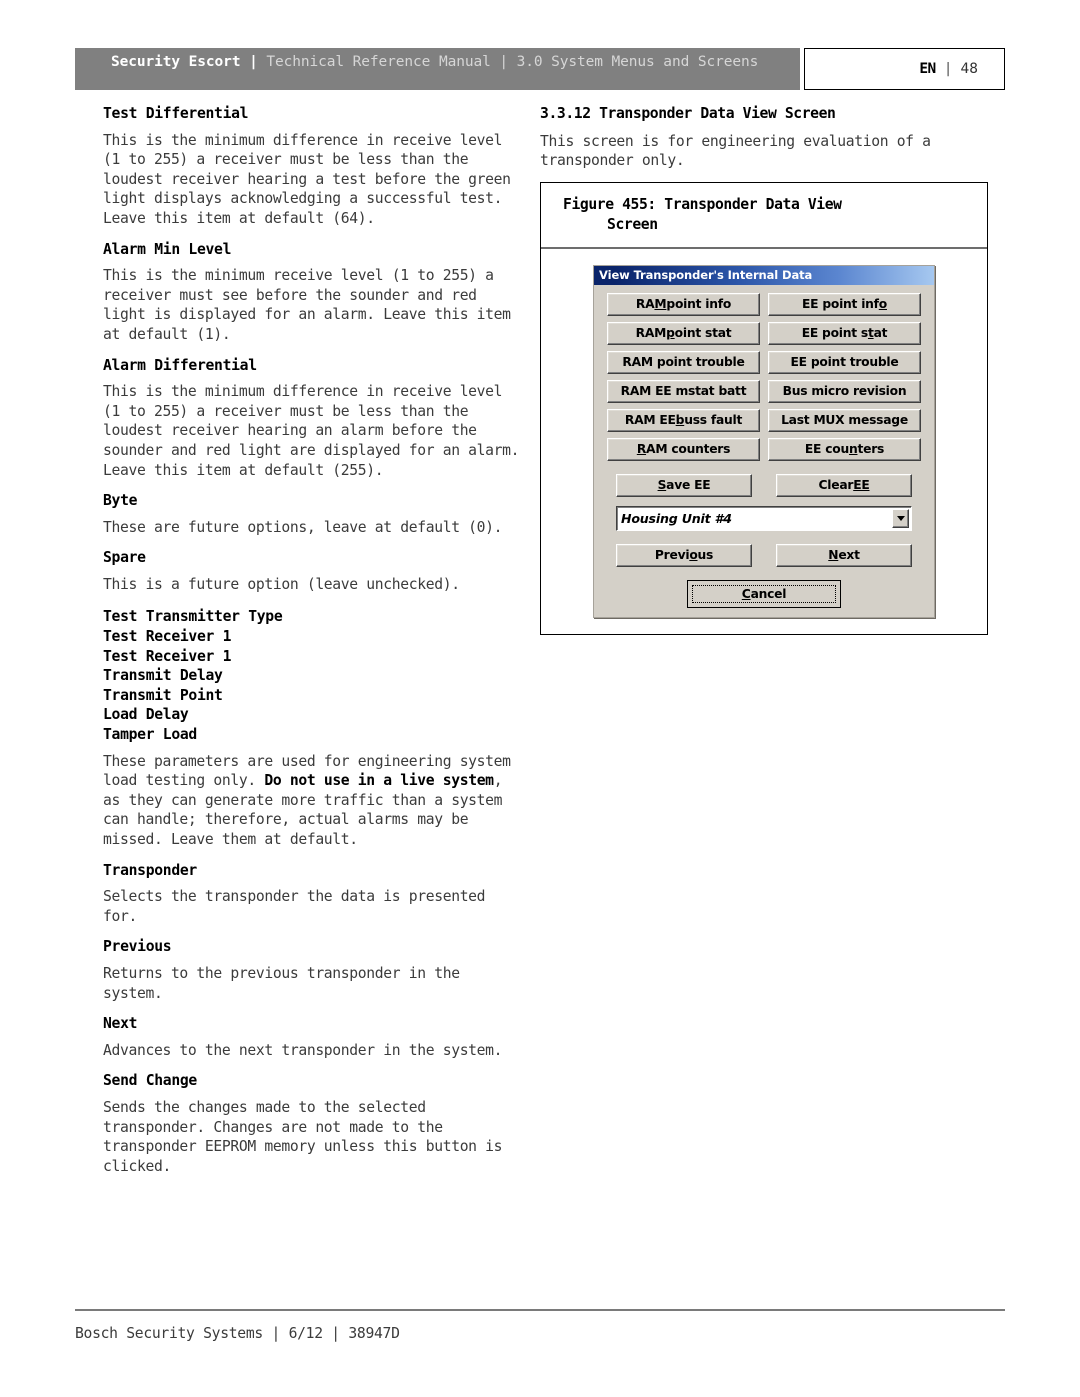 Image resolution: width=1080 pixels, height=1397 pixels. Describe the element at coordinates (764, 549) in the screenshot. I see `prev-next-row: Previ o us Next` at that location.